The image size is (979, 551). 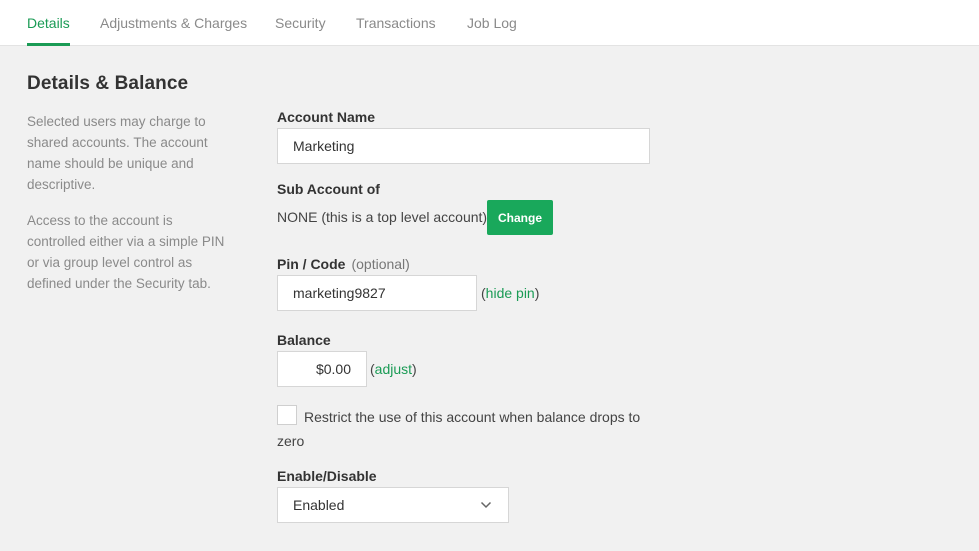 I want to click on tab-details: Details, so click(x=48, y=23).